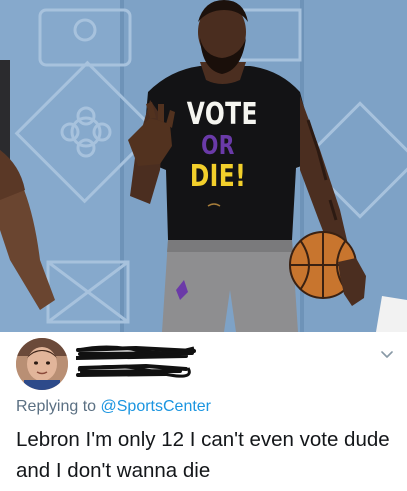  I want to click on replying-to-label: Replying to, so click(58, 406).